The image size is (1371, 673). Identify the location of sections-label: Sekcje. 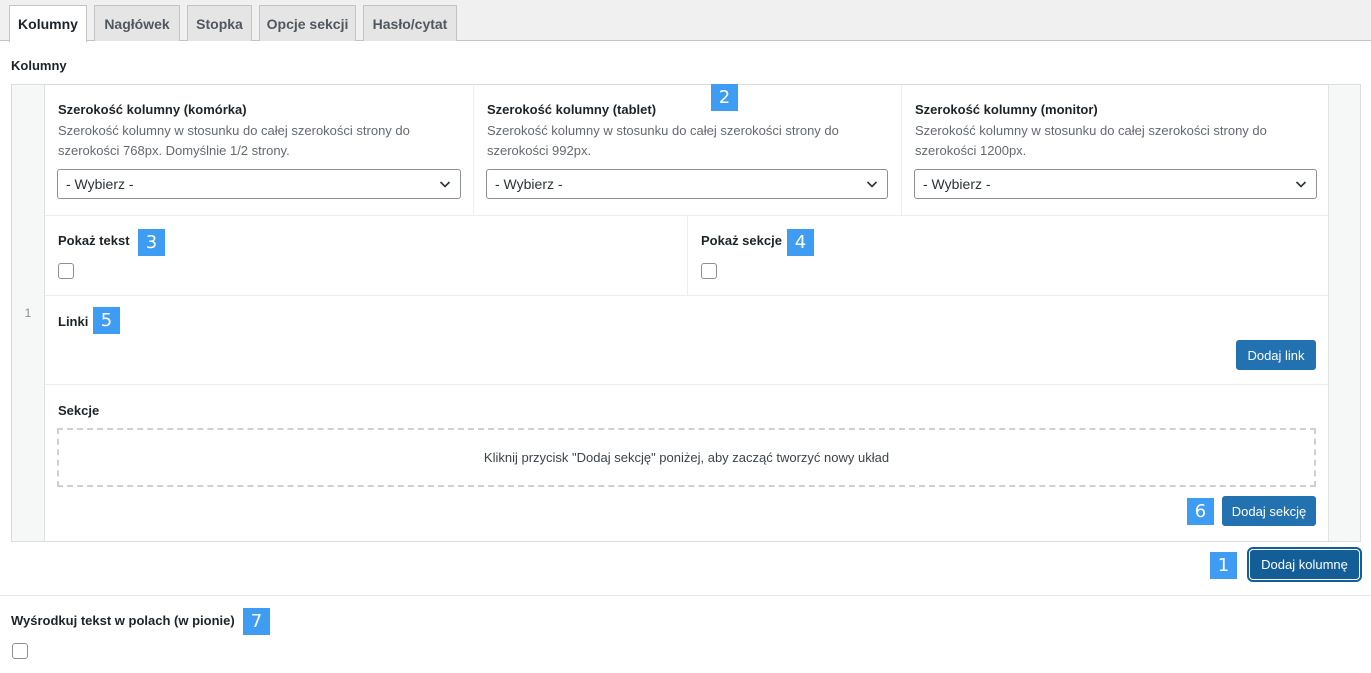
(79, 410).